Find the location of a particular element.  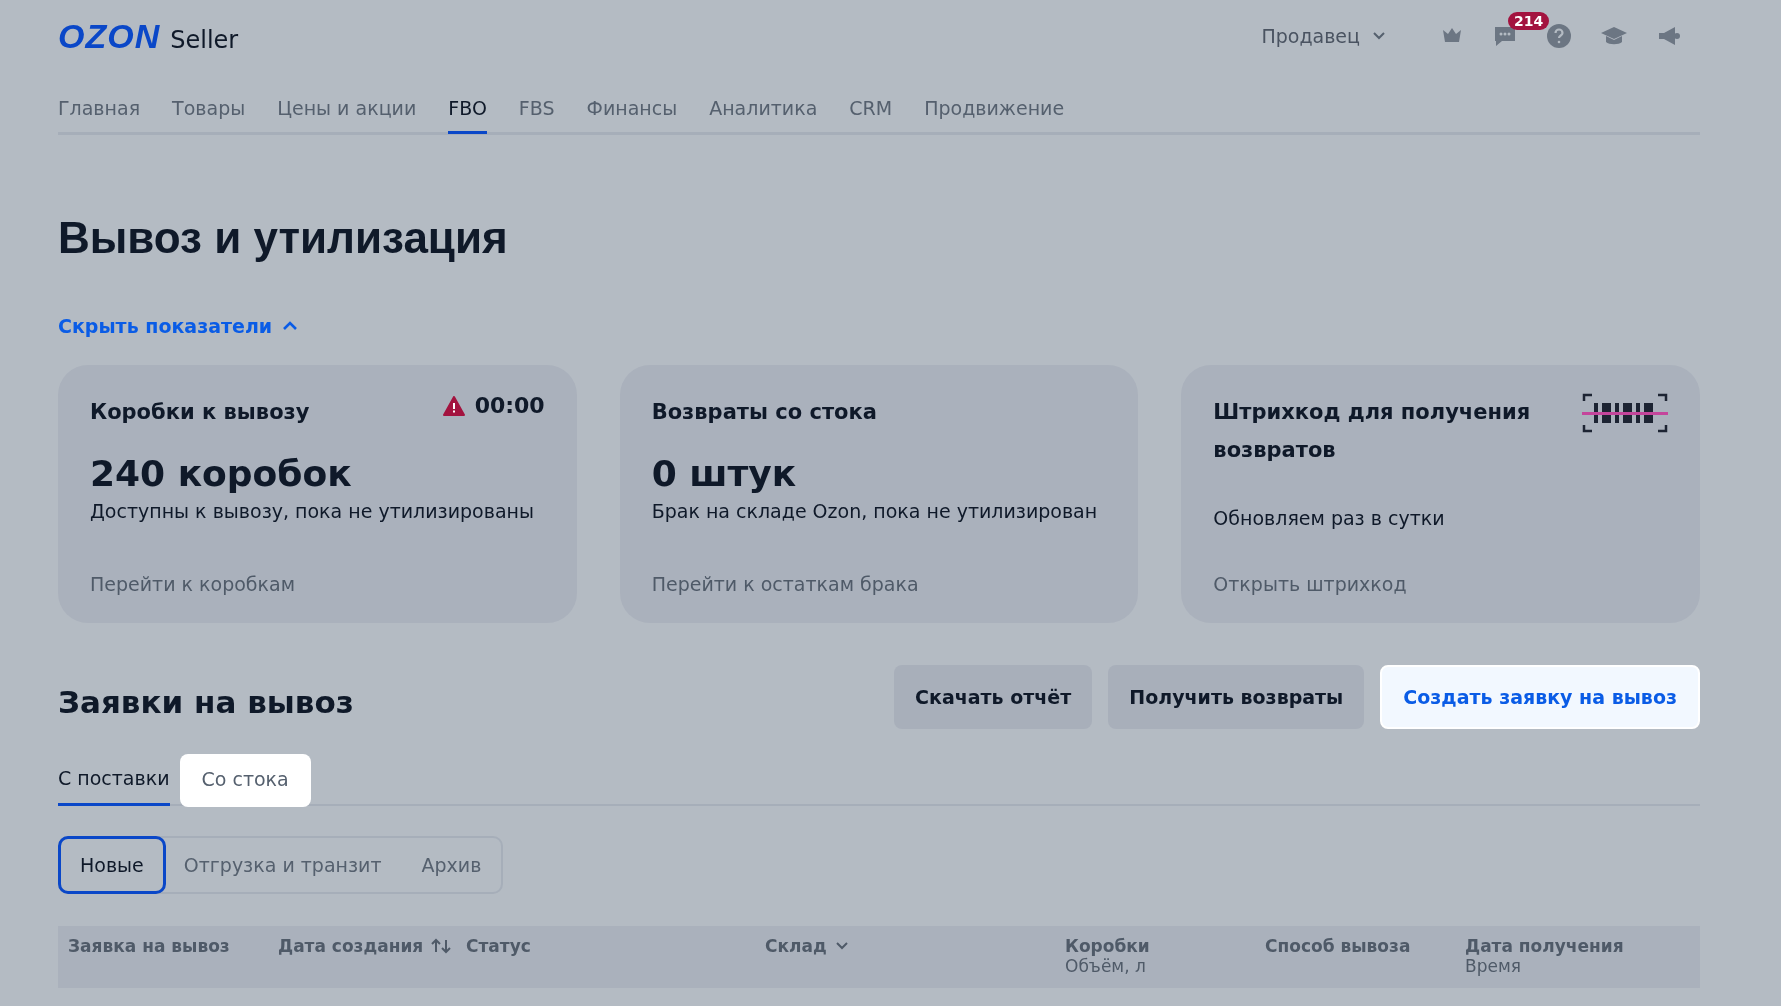

column-subheader: Объём, л is located at coordinates (1106, 966).